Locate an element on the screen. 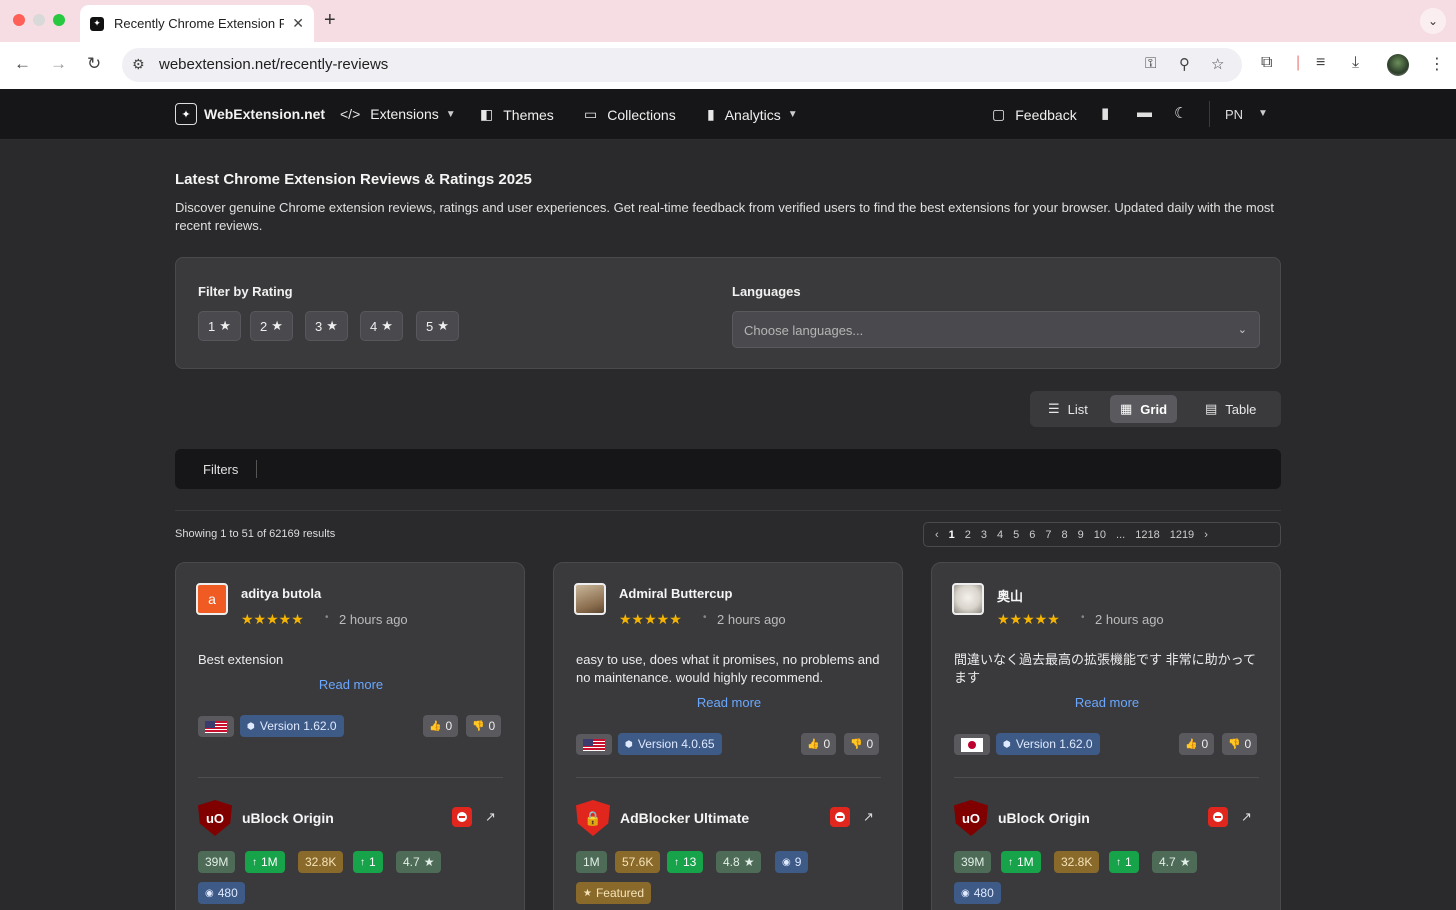 Image resolution: width=1456 pixels, height=910 pixels. page-link: 3 is located at coordinates (984, 535).